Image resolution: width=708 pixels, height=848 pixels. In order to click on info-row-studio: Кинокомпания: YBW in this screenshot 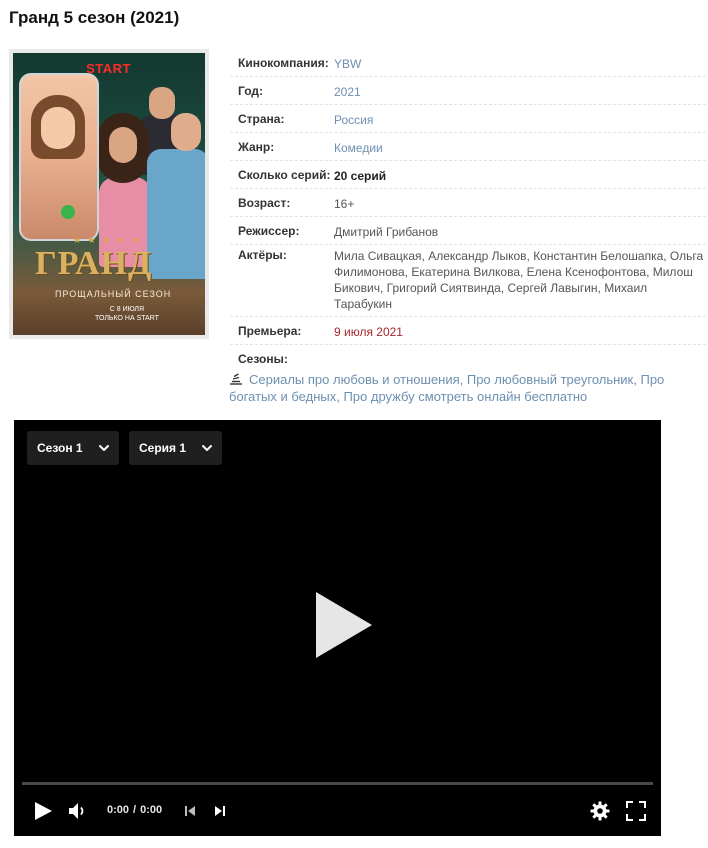, I will do `click(468, 63)`.